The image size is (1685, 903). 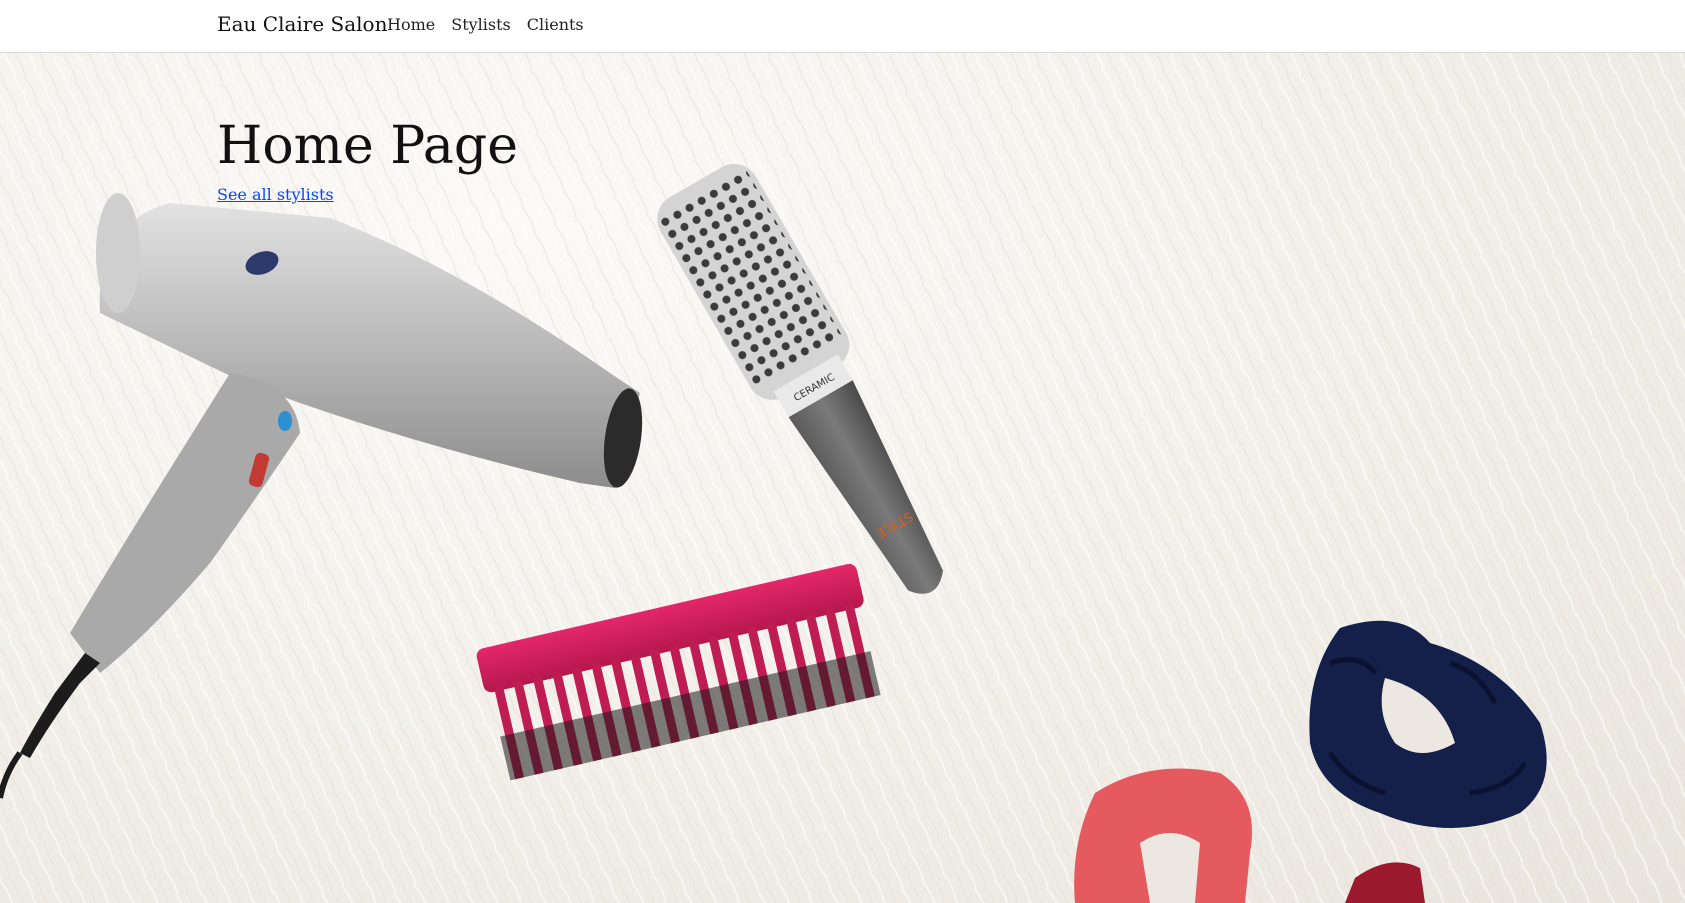 What do you see at coordinates (411, 24) in the screenshot?
I see `nav-home-link: Home` at bounding box center [411, 24].